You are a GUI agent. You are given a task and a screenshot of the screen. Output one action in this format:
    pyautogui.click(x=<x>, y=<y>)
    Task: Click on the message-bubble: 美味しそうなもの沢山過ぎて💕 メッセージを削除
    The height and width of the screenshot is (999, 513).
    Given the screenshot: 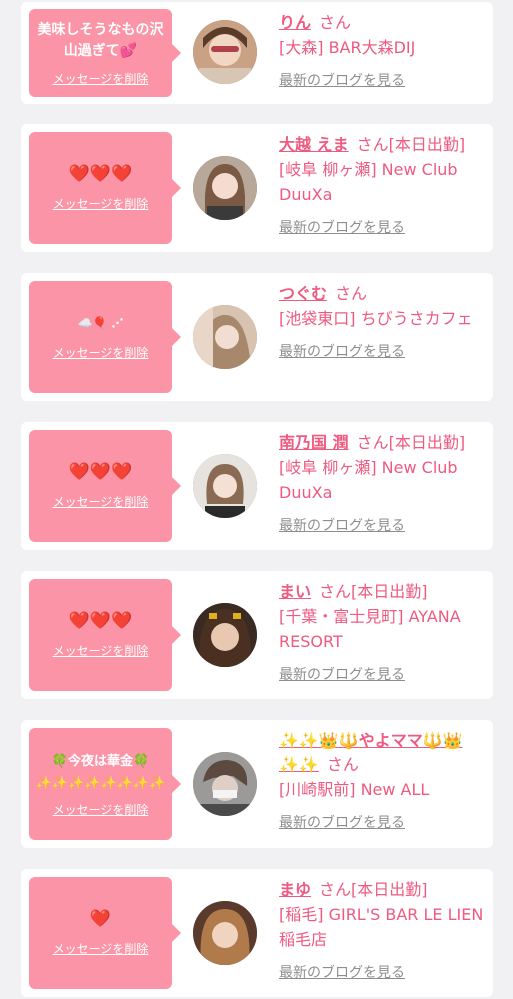 What is the action you would take?
    pyautogui.click(x=105, y=53)
    